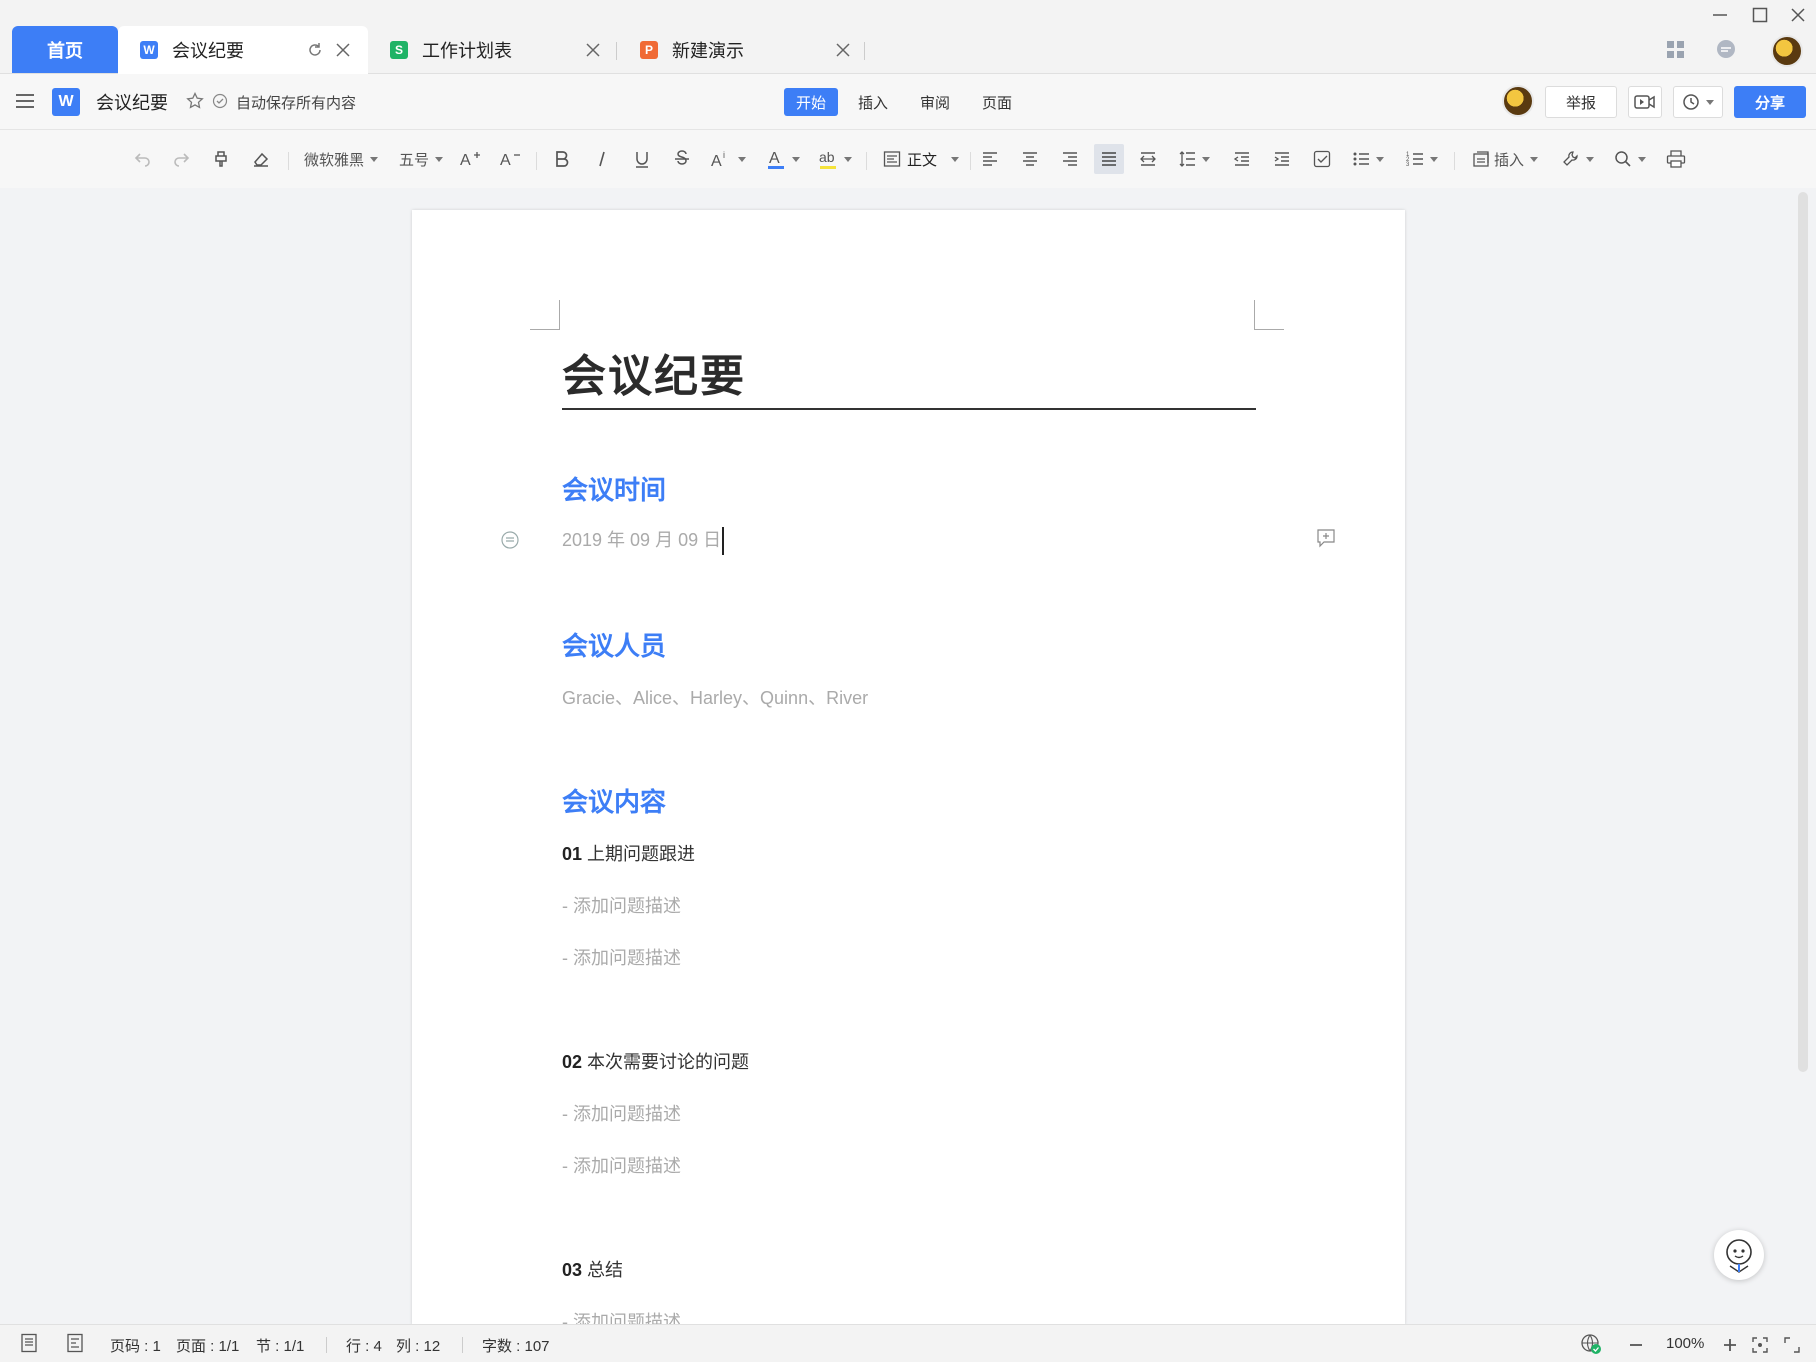 The width and height of the screenshot is (1816, 1362). What do you see at coordinates (181, 159) in the screenshot?
I see `redo-icon` at bounding box center [181, 159].